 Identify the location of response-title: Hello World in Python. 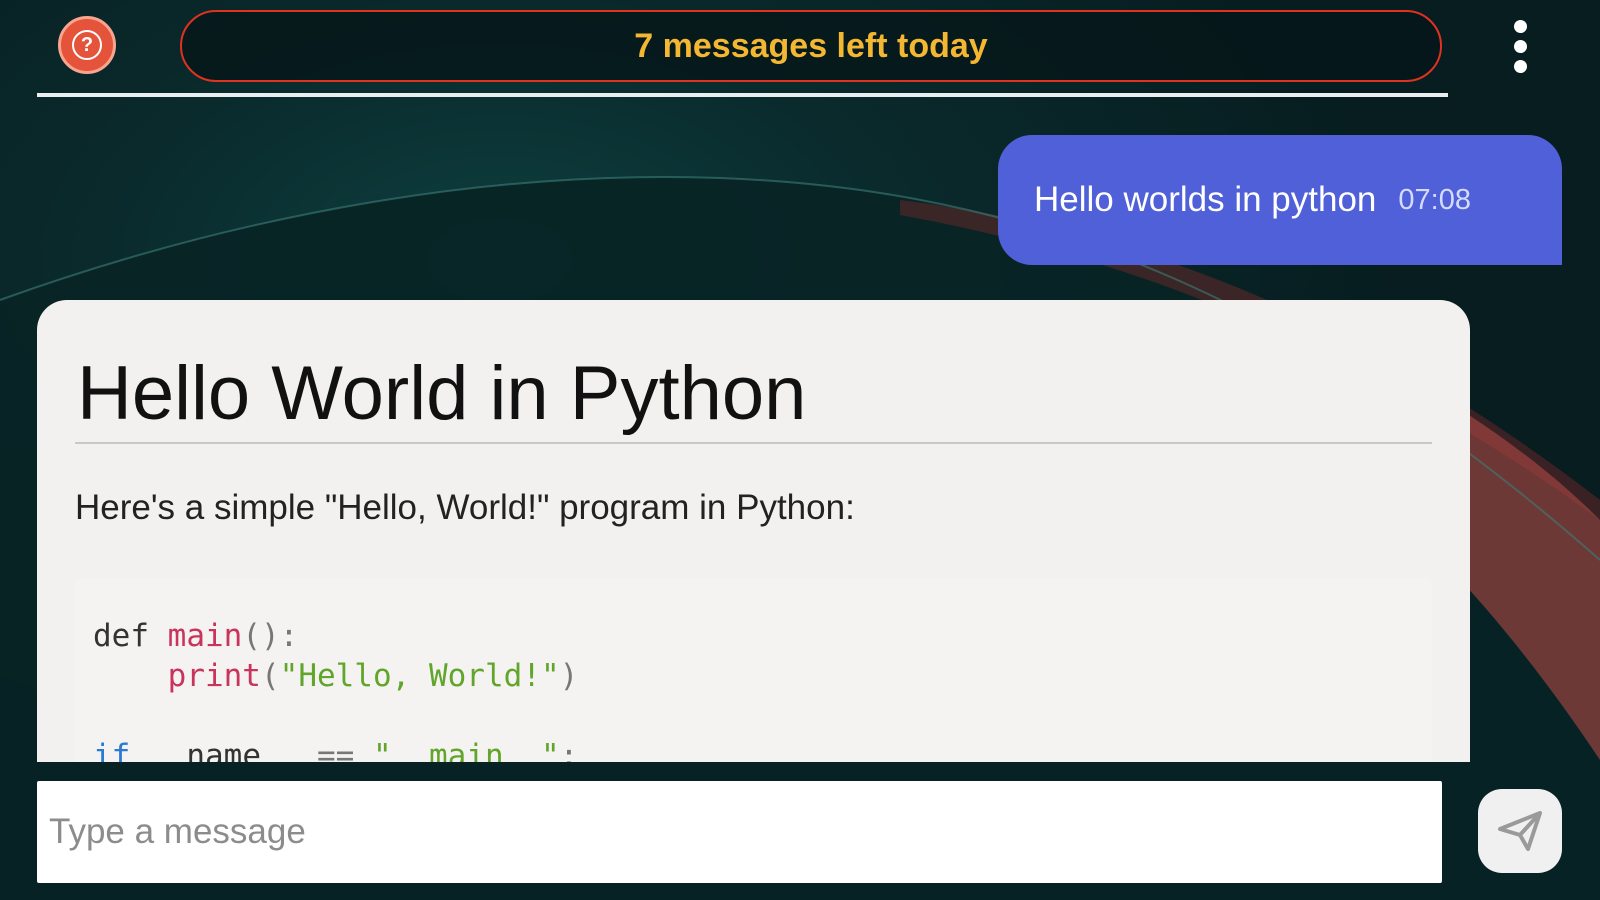
(442, 393).